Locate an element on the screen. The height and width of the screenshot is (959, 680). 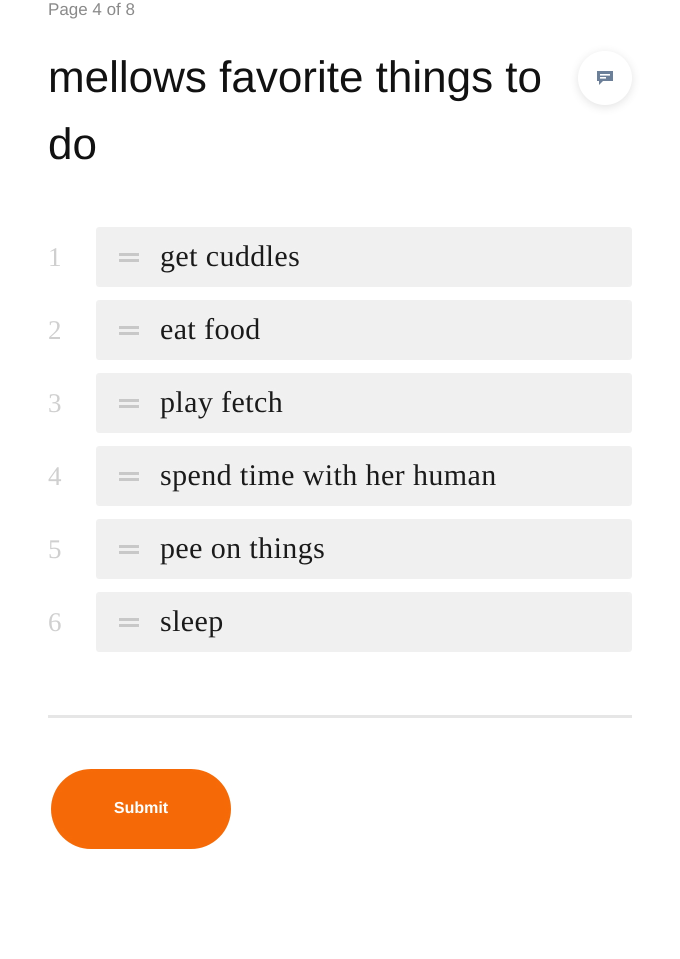
item-label: spend time with her human is located at coordinates (328, 476).